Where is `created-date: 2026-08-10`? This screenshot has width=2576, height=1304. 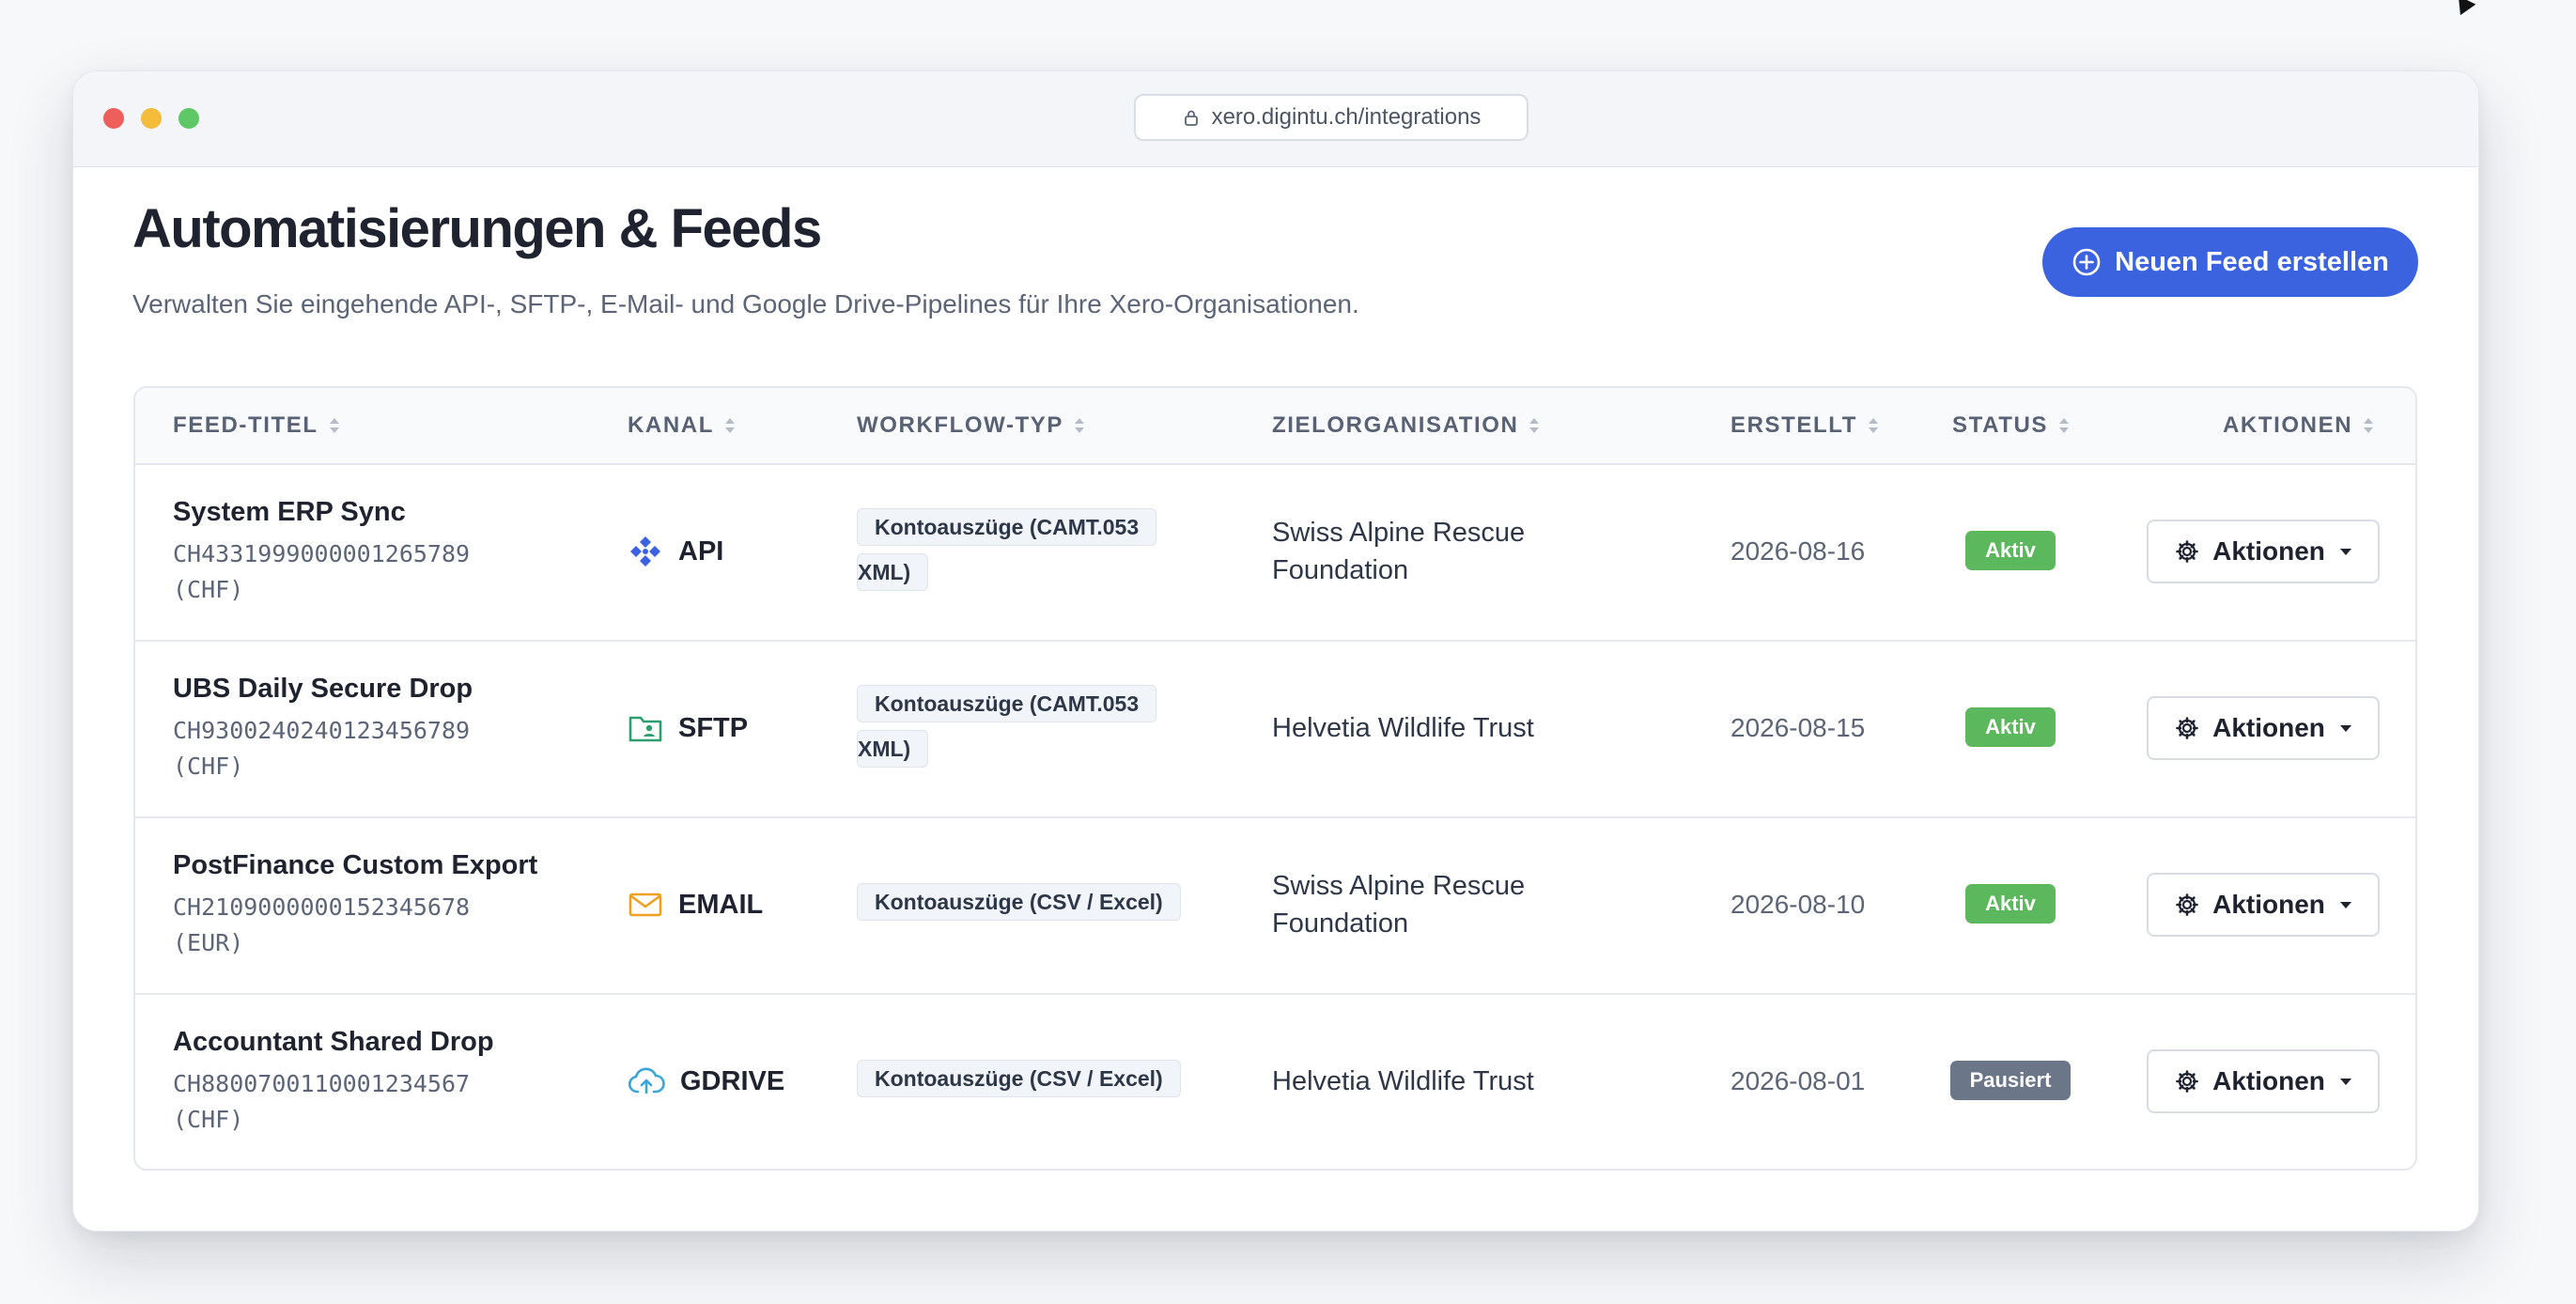
created-date: 2026-08-10 is located at coordinates (1798, 905).